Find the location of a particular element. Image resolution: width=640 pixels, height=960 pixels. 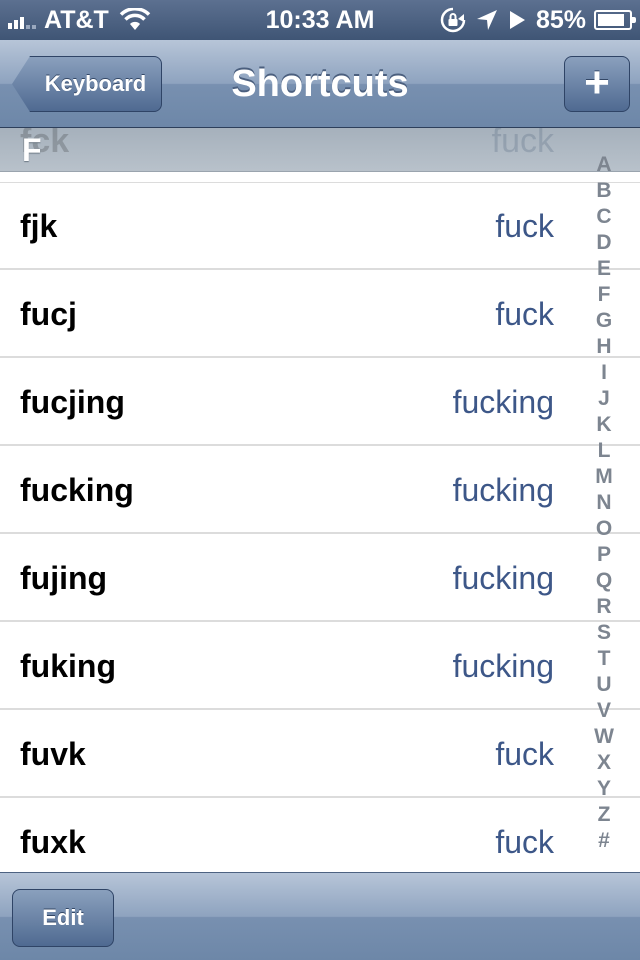

battery-icon is located at coordinates (615, 20).